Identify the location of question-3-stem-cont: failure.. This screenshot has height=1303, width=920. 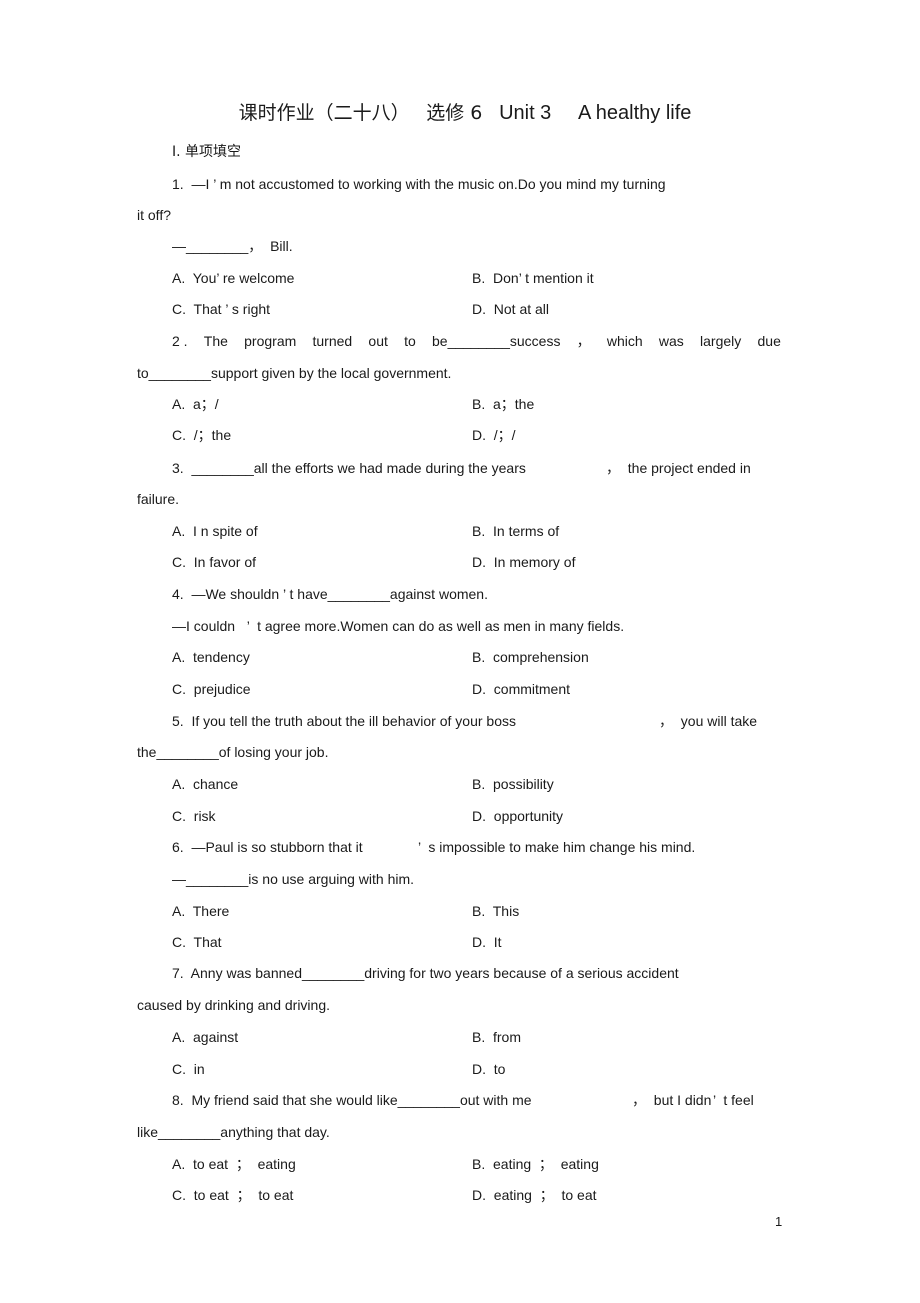
(158, 499).